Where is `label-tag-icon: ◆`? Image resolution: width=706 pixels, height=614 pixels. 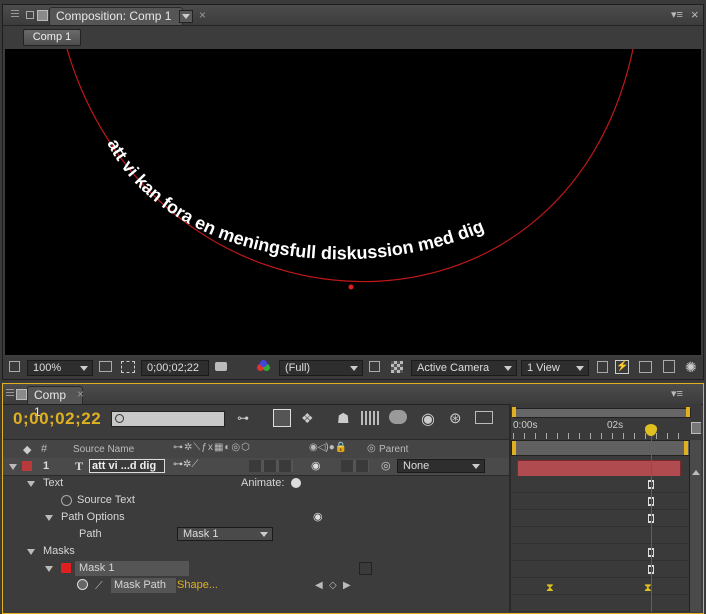 label-tag-icon: ◆ is located at coordinates (27, 449).